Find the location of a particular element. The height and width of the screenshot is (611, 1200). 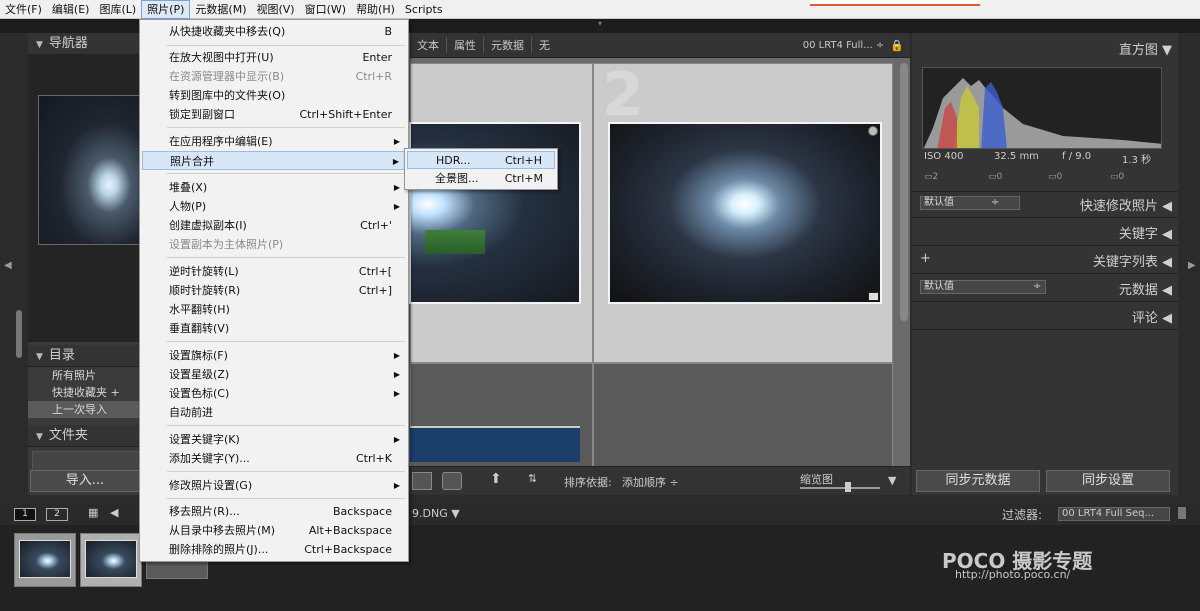

menu-window: 窗口(W) is located at coordinates (325, 9).